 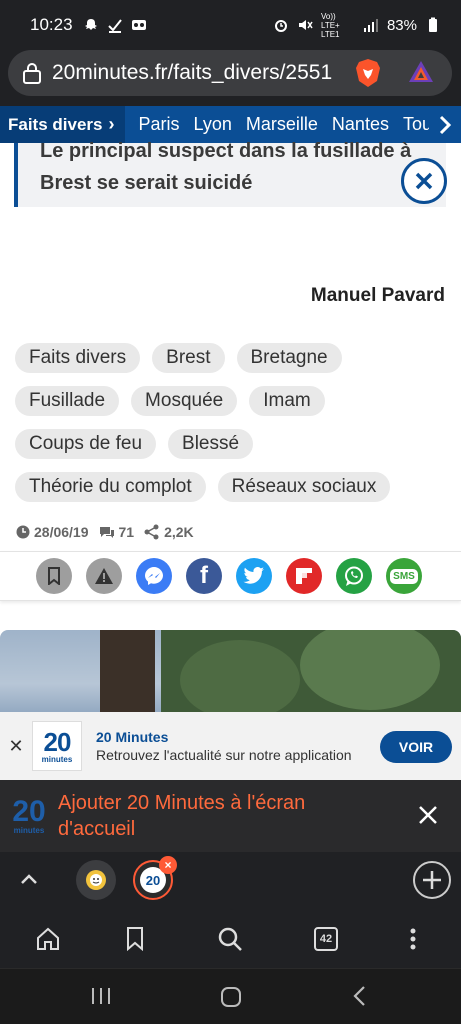 I want to click on url-field: 20minutes.fr/faits_divers/2551, so click(x=230, y=73).